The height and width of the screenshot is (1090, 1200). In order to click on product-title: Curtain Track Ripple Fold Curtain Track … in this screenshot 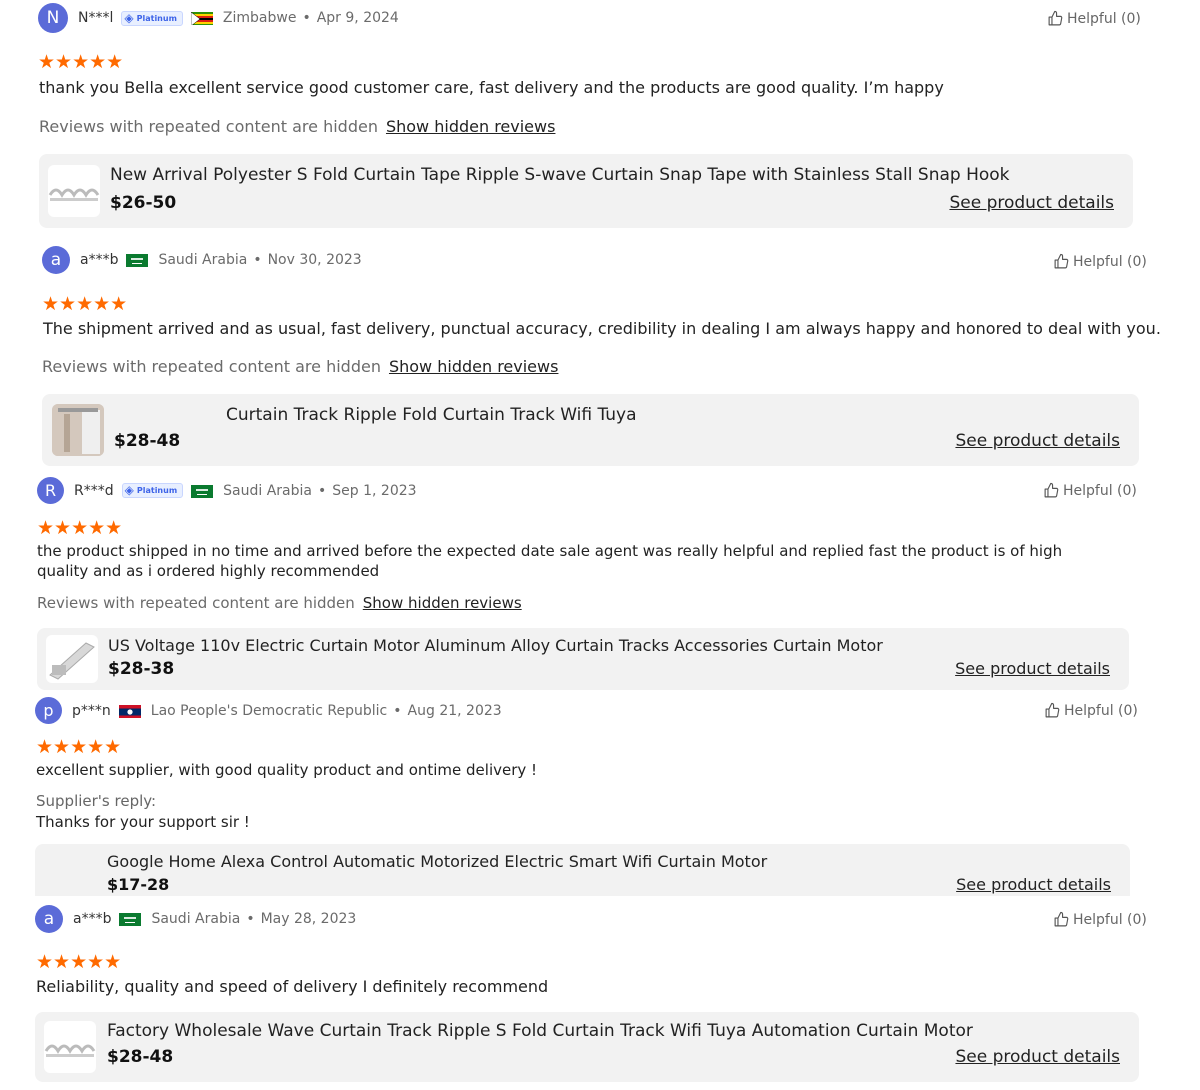, I will do `click(431, 415)`.